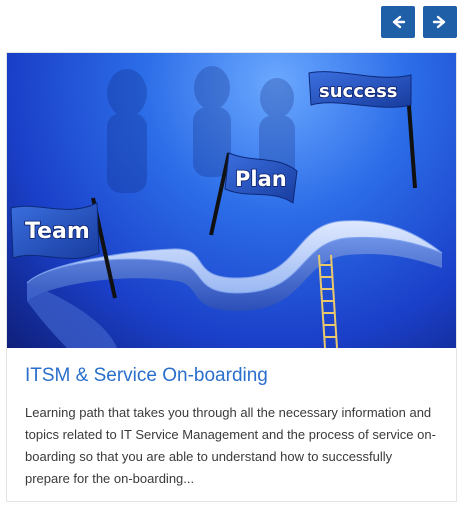  What do you see at coordinates (261, 179) in the screenshot?
I see `flag-label-plan: Plan` at bounding box center [261, 179].